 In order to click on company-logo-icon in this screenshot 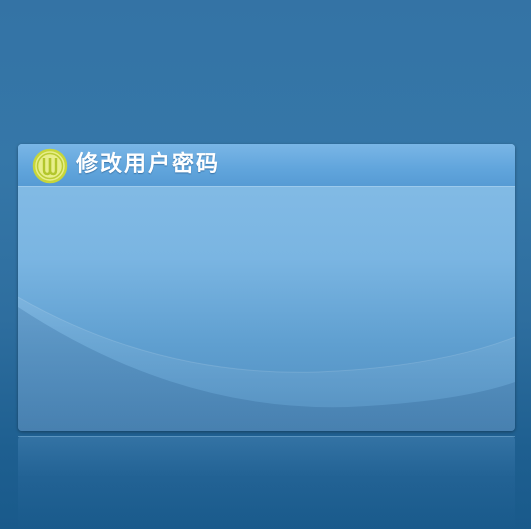, I will do `click(50, 166)`.